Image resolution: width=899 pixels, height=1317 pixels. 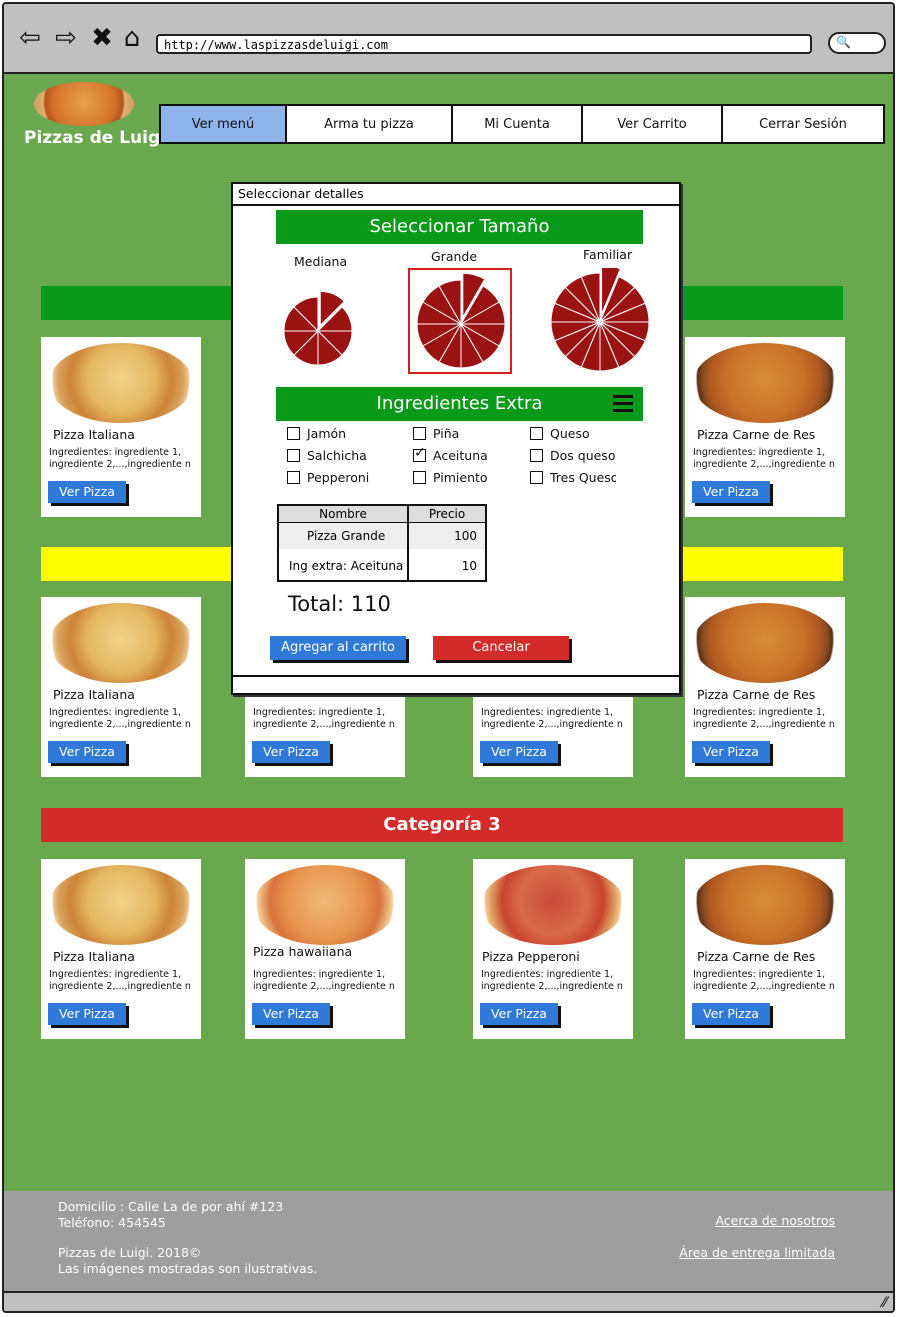 I want to click on pizza-slices-icon, so click(x=600, y=320).